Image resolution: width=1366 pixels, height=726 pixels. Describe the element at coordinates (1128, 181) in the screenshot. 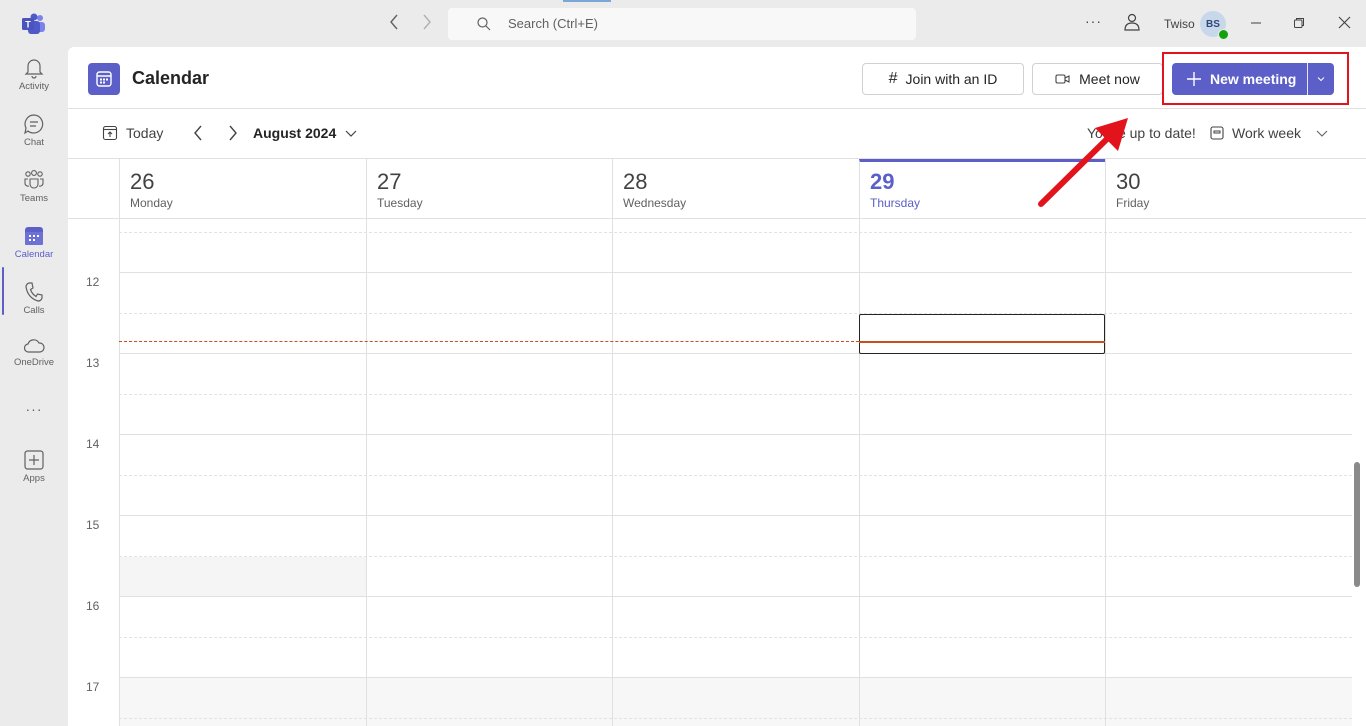

I see `day-number: 30` at that location.